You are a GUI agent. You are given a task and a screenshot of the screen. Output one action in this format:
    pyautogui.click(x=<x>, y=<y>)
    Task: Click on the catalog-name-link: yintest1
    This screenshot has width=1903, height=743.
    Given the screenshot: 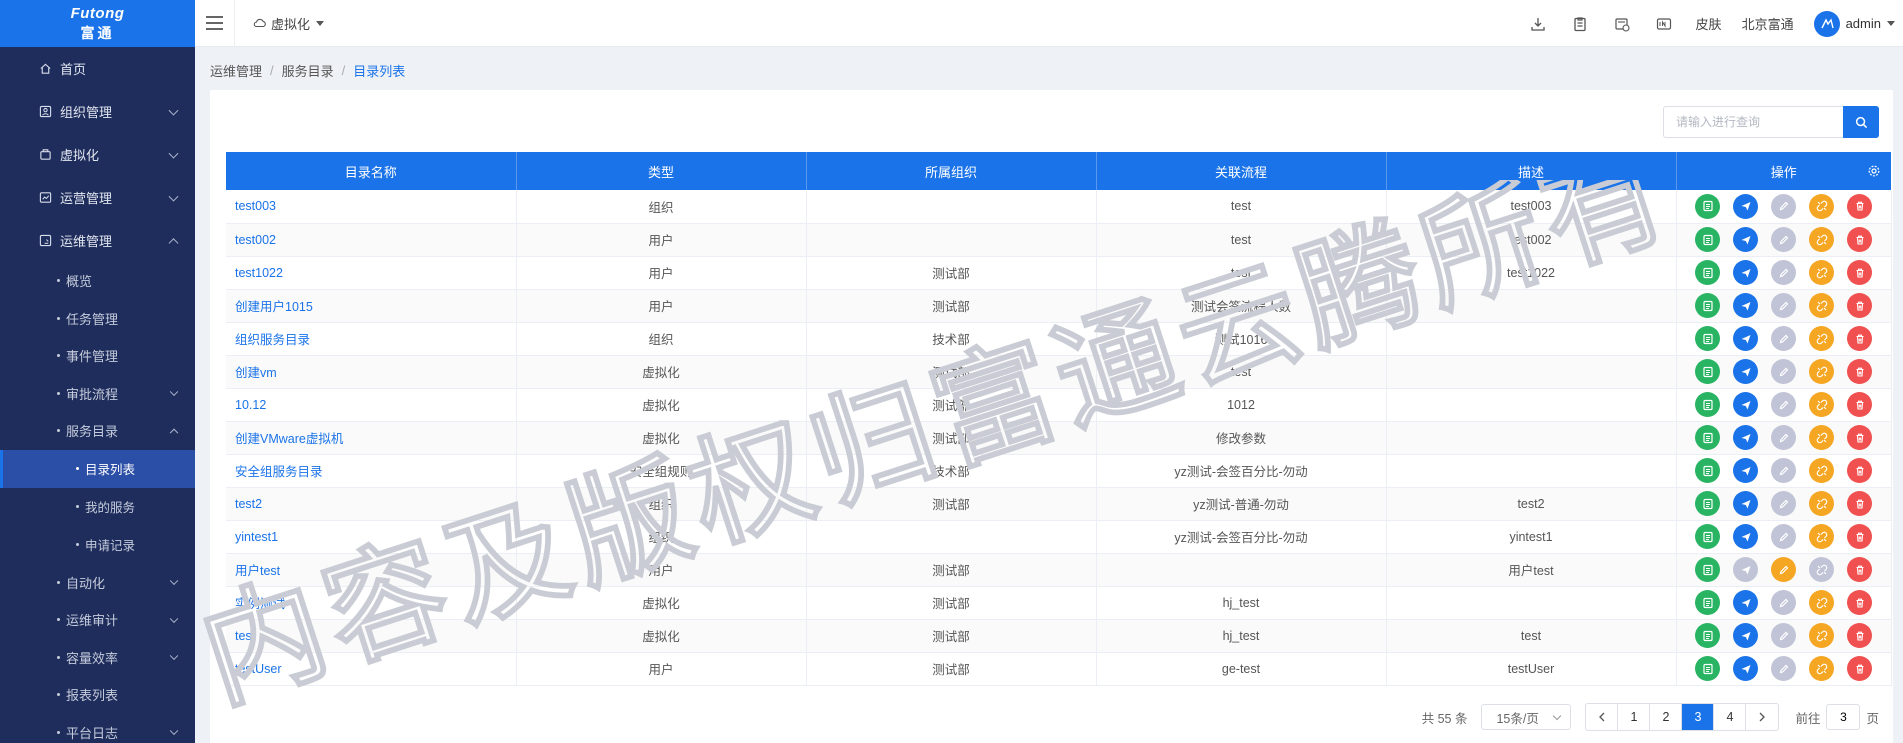 What is the action you would take?
    pyautogui.click(x=371, y=537)
    